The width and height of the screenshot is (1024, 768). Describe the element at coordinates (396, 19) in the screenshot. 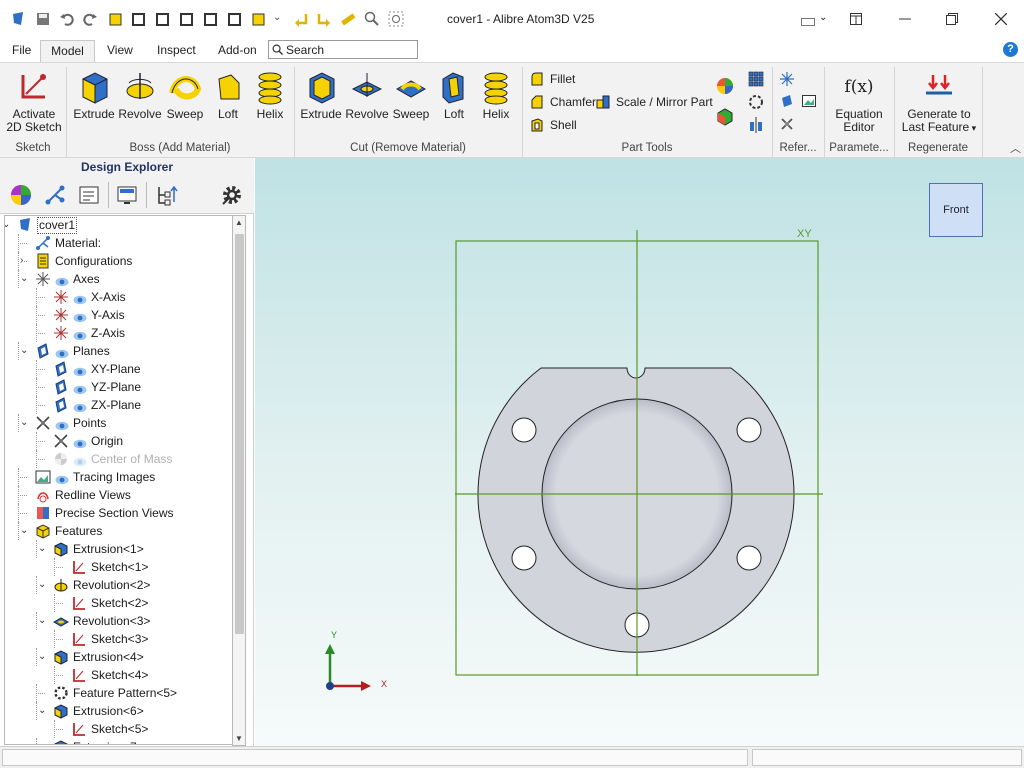

I see `zoom-window-icon` at that location.